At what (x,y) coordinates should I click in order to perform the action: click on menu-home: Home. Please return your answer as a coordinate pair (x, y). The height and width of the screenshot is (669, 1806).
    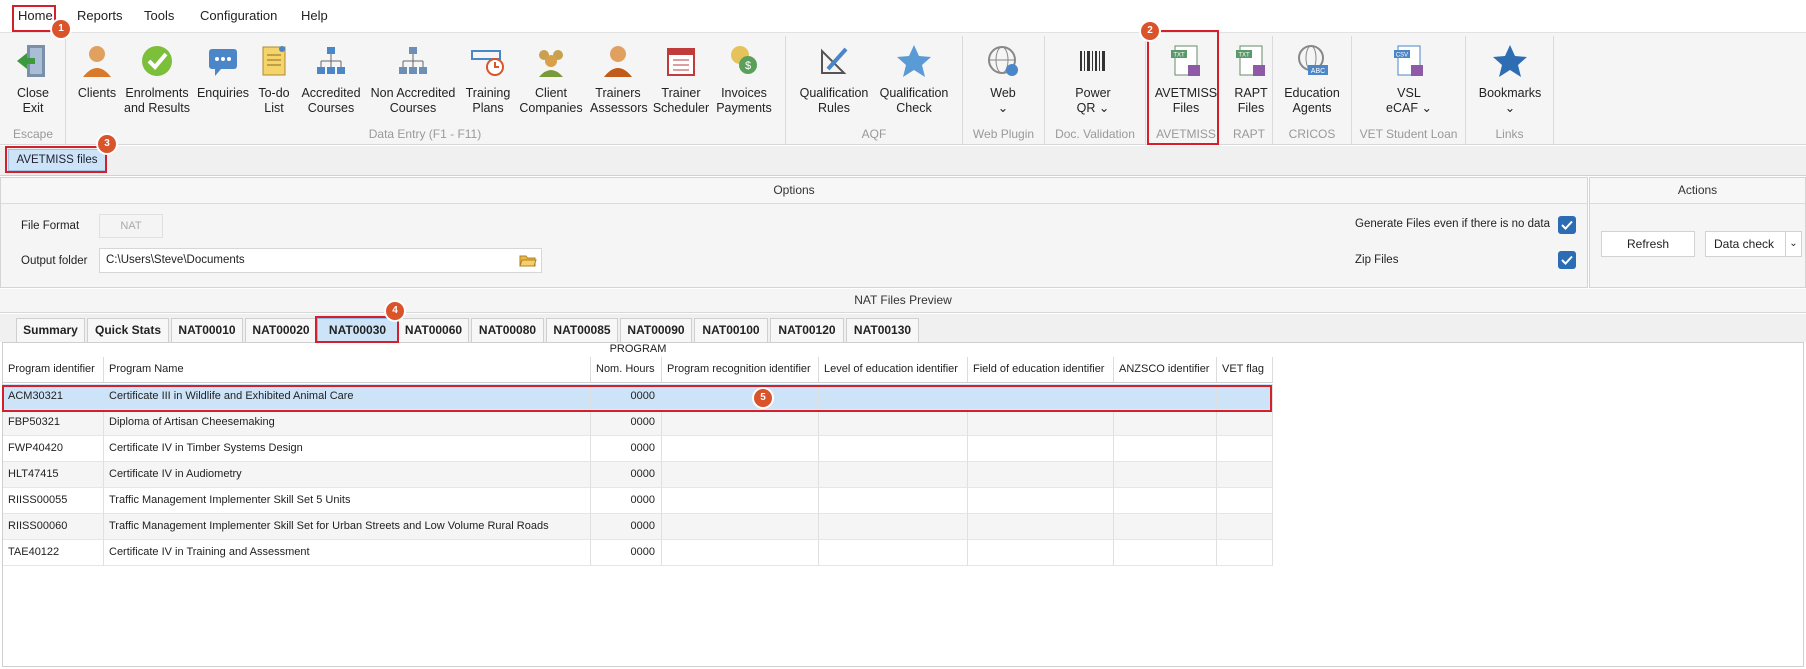
    Looking at the image, I should click on (35, 15).